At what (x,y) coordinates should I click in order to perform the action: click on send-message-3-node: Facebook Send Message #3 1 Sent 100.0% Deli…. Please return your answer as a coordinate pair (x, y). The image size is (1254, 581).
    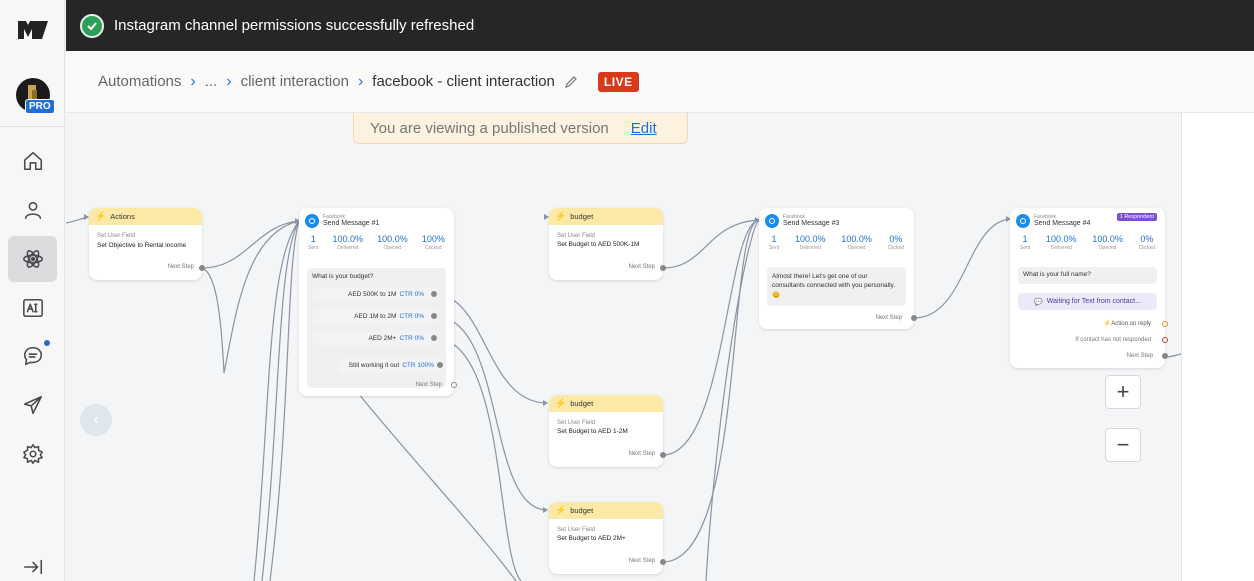
    Looking at the image, I should click on (838, 268).